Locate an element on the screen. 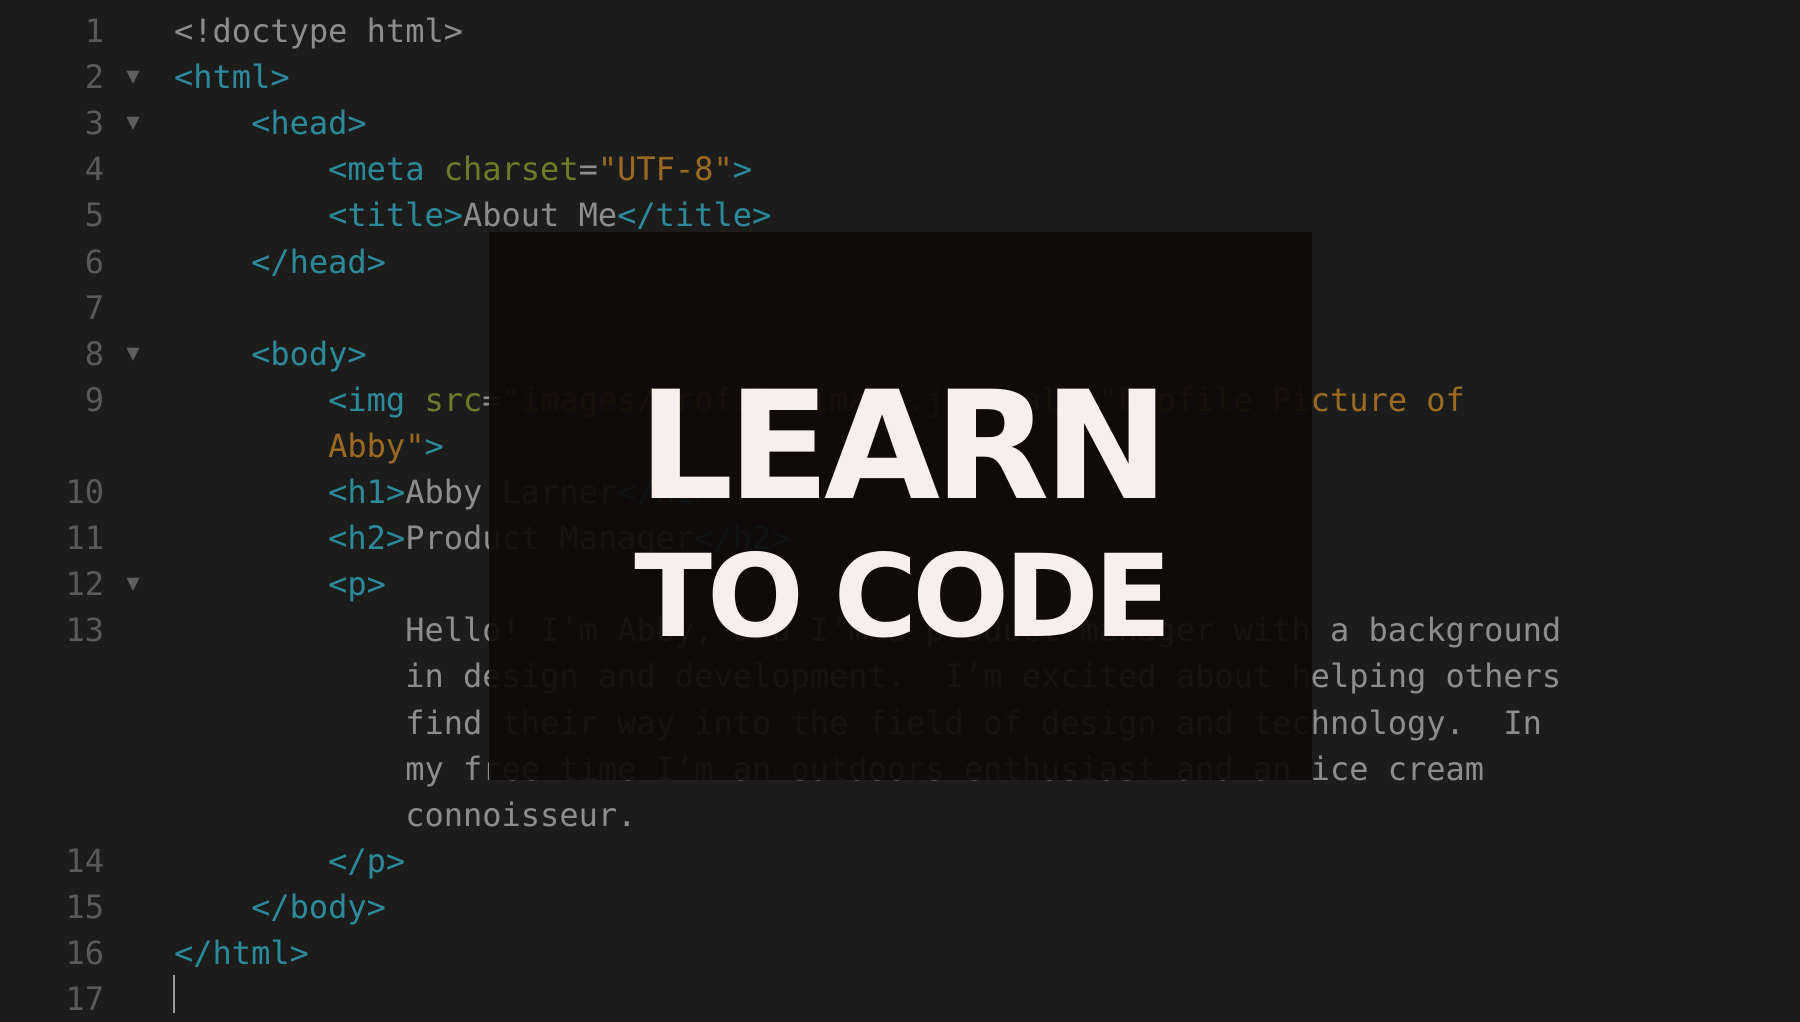  line-number: 14 is located at coordinates (84, 860).